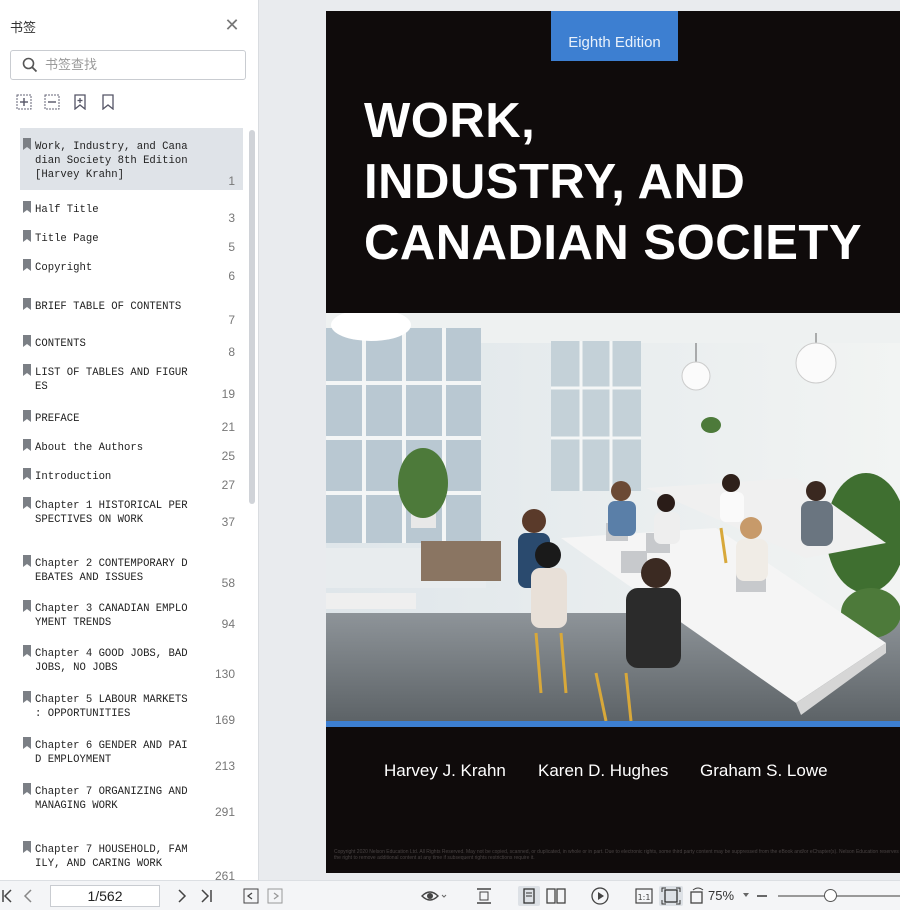 The image size is (900, 910). Describe the element at coordinates (746, 897) in the screenshot. I see `zoom-dropdown-icon` at that location.